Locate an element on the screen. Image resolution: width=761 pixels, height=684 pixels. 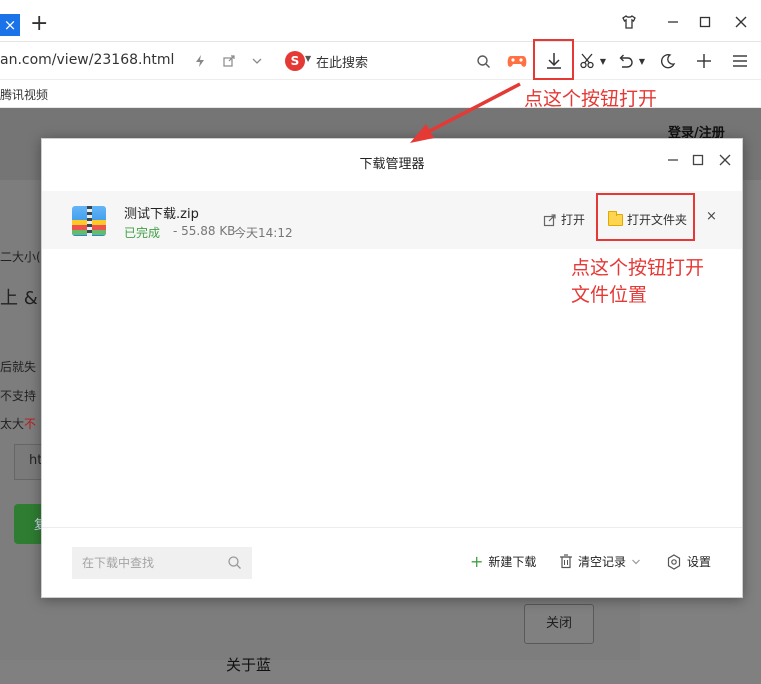
annotation-note-download: 点这个按钮打开 is located at coordinates (591, 99).